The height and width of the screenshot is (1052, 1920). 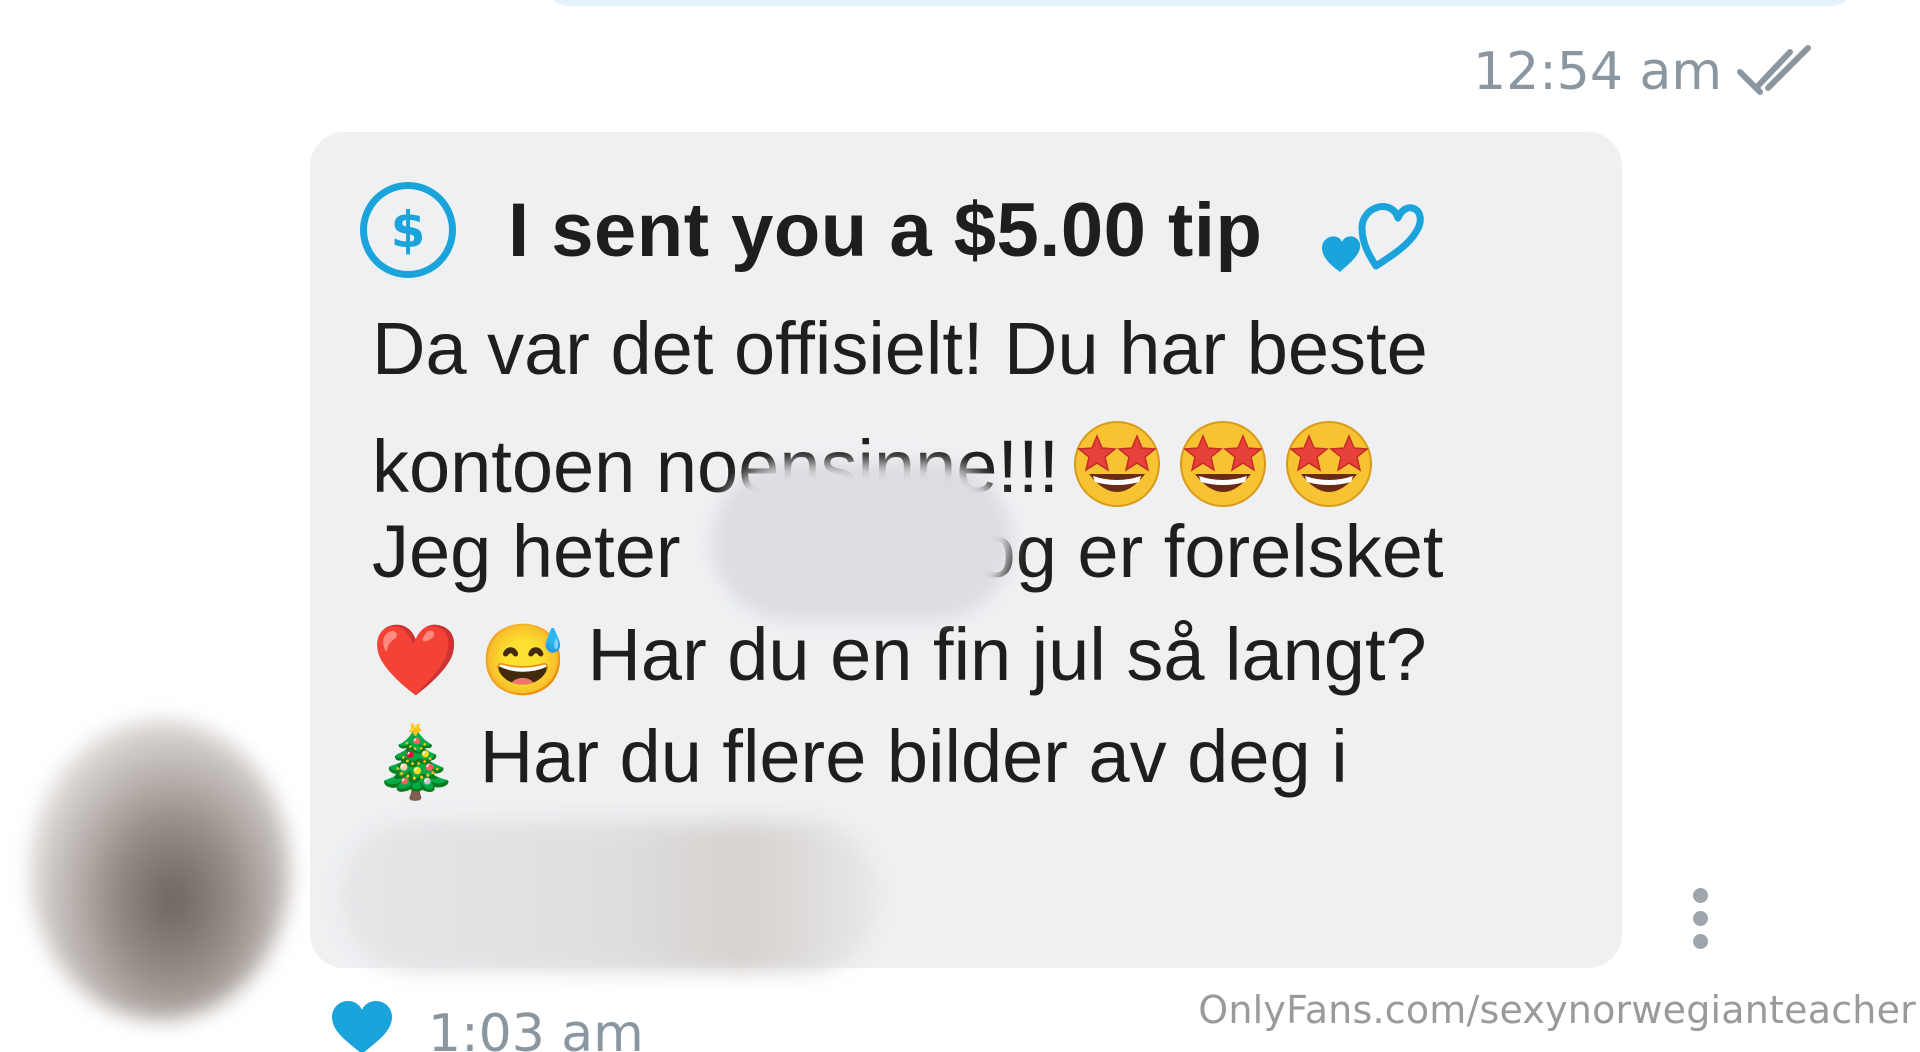 I want to click on avatar, so click(x=160, y=870).